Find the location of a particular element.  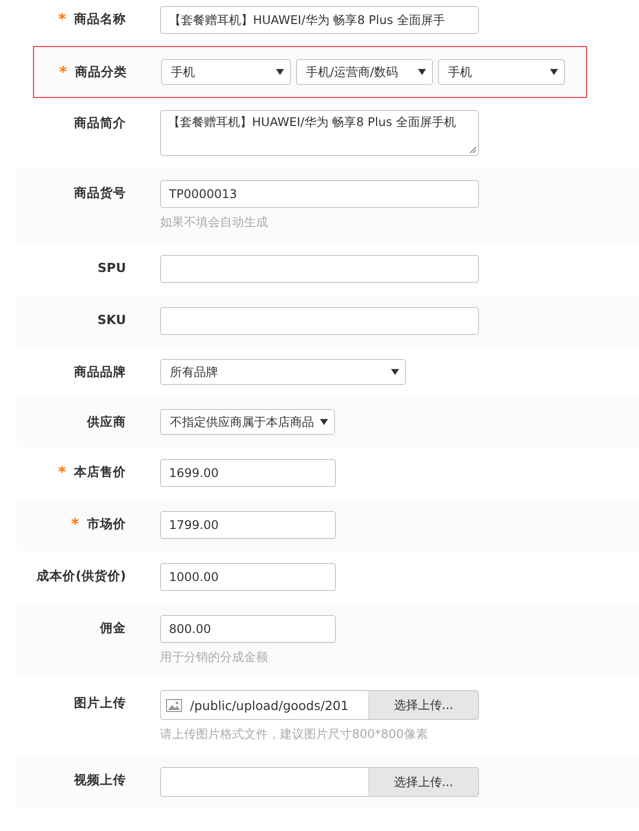

field-label: 商品名称 is located at coordinates (100, 19).